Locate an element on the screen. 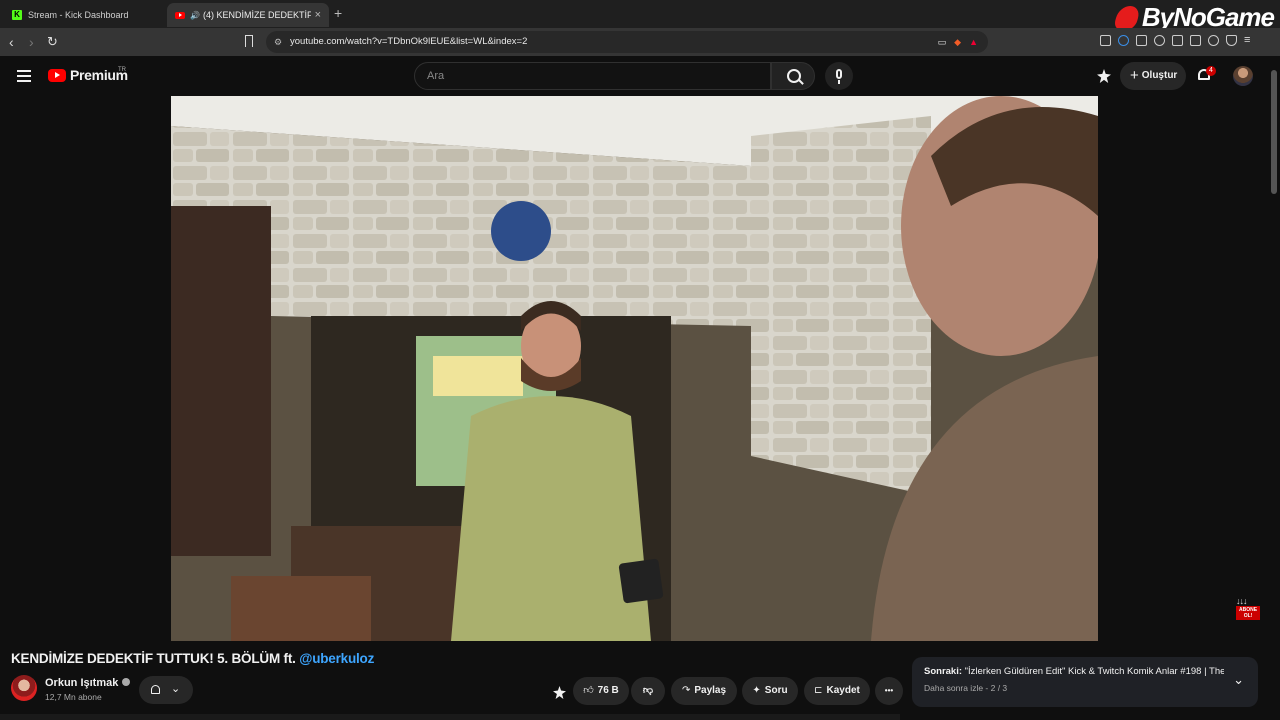 Image resolution: width=1280 pixels, height=720 pixels. subscribe-watermark-text: ABONE OL! is located at coordinates (1248, 613).